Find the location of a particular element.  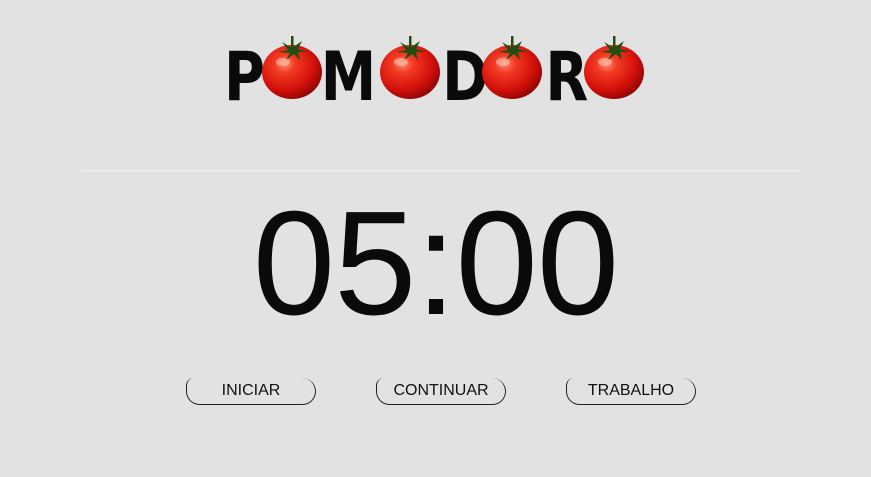

continue-button: CONTINUAR is located at coordinates (441, 391).